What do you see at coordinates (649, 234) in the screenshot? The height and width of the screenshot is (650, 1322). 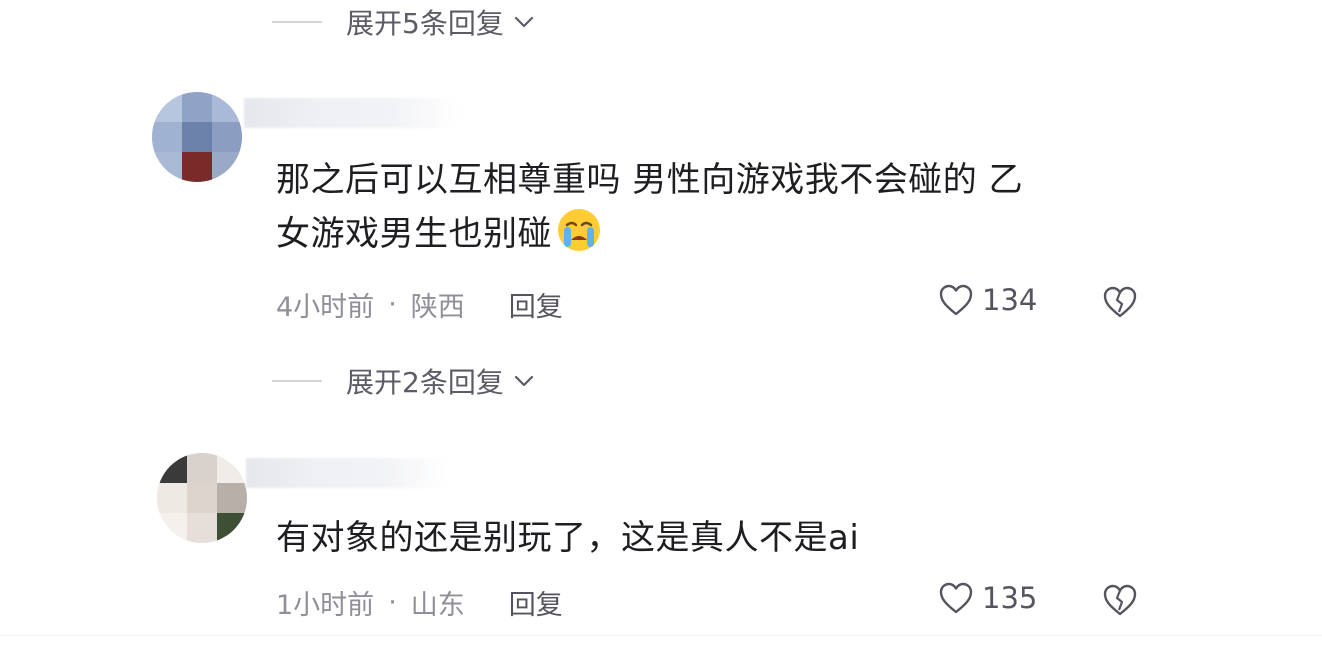 I see `comment-line: 女游戏男生也别碰` at bounding box center [649, 234].